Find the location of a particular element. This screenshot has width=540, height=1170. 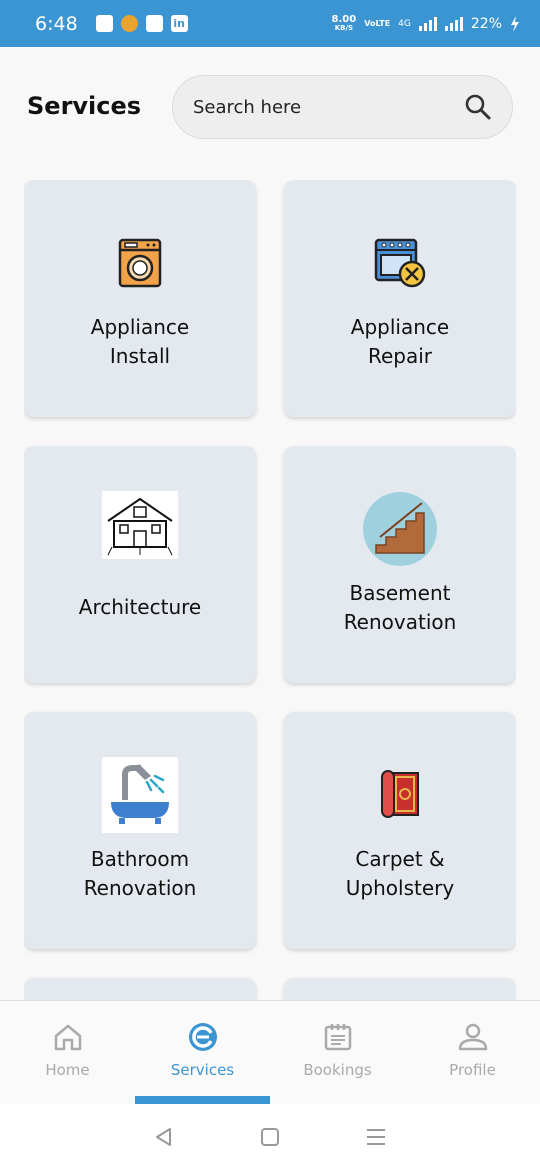

service-card-basement-renovation: Basement Renovation is located at coordinates (400, 564).